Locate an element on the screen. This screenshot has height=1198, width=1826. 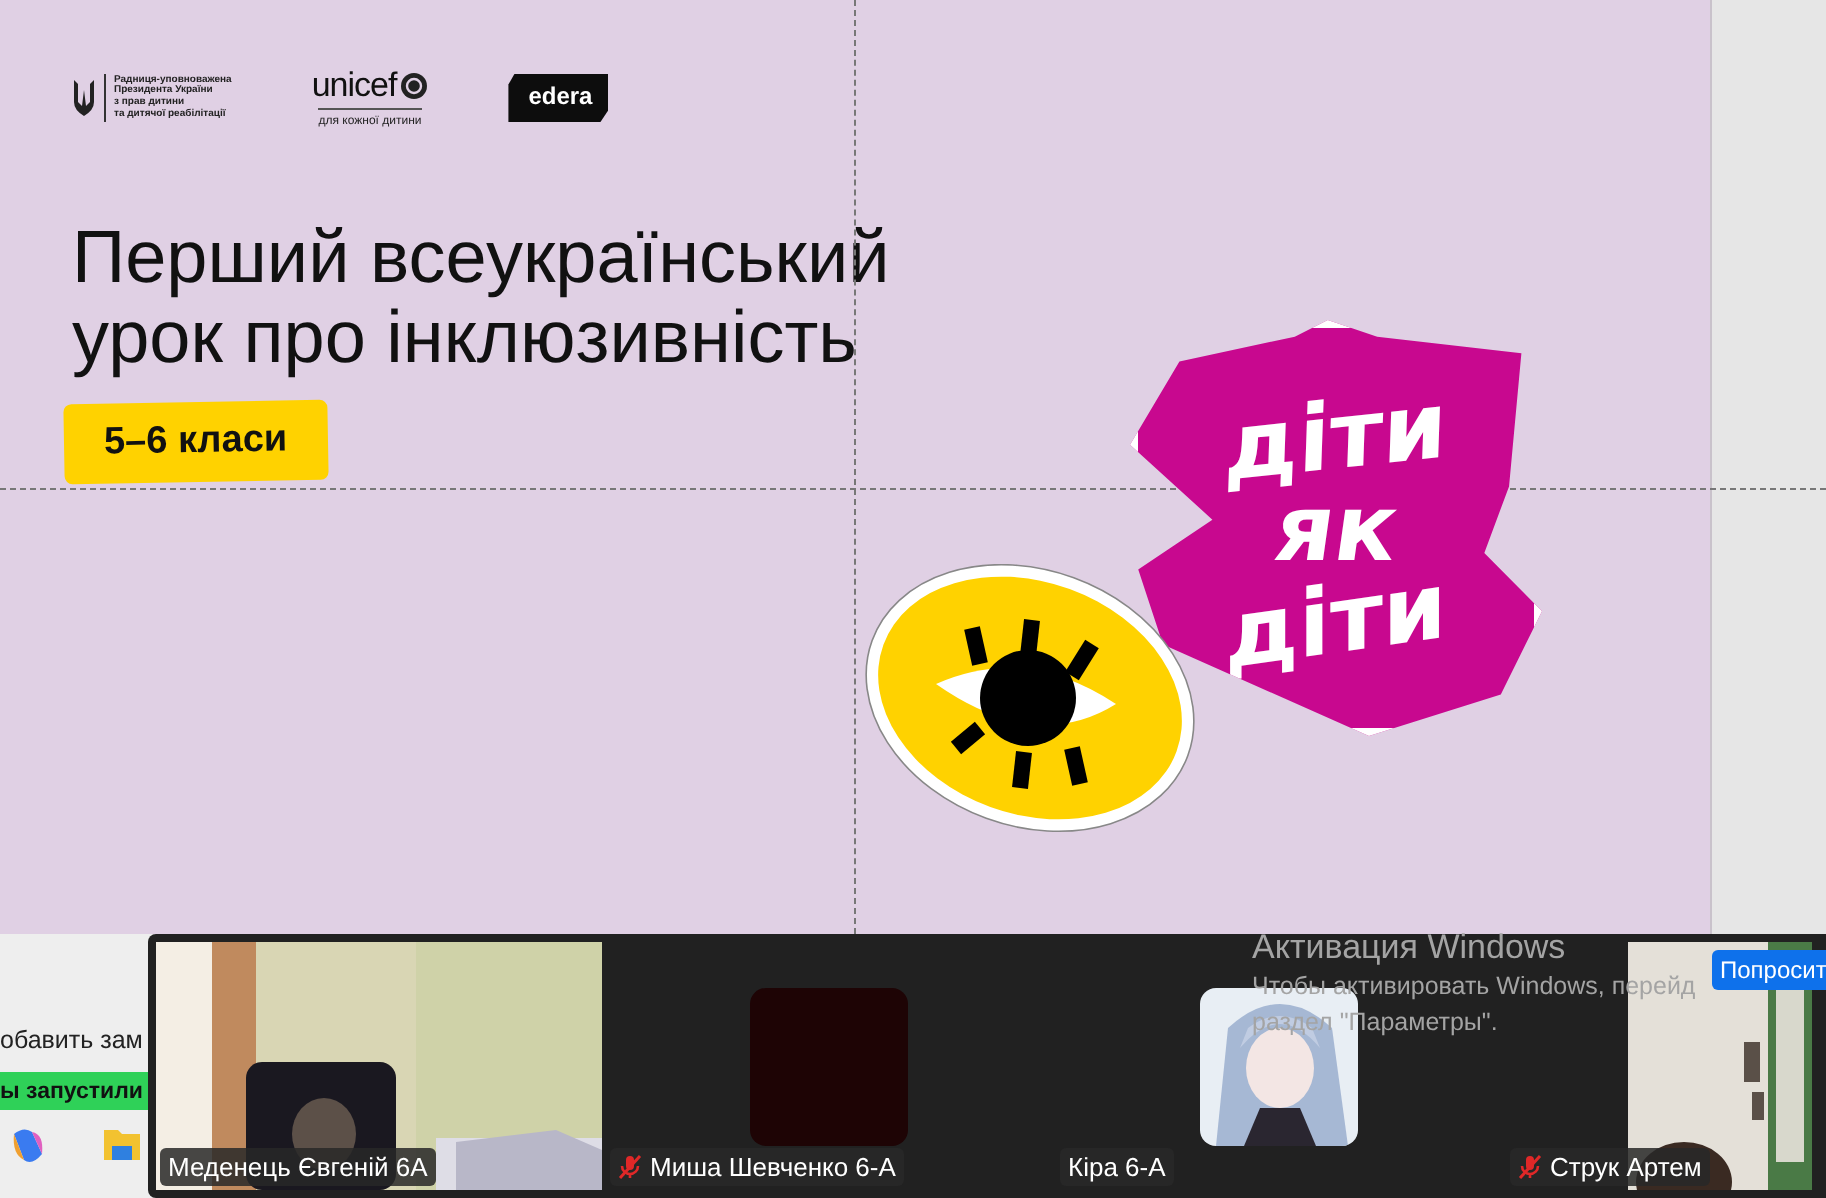
participant-name-text: Меденець Євгеній 6А is located at coordinates (298, 1167).